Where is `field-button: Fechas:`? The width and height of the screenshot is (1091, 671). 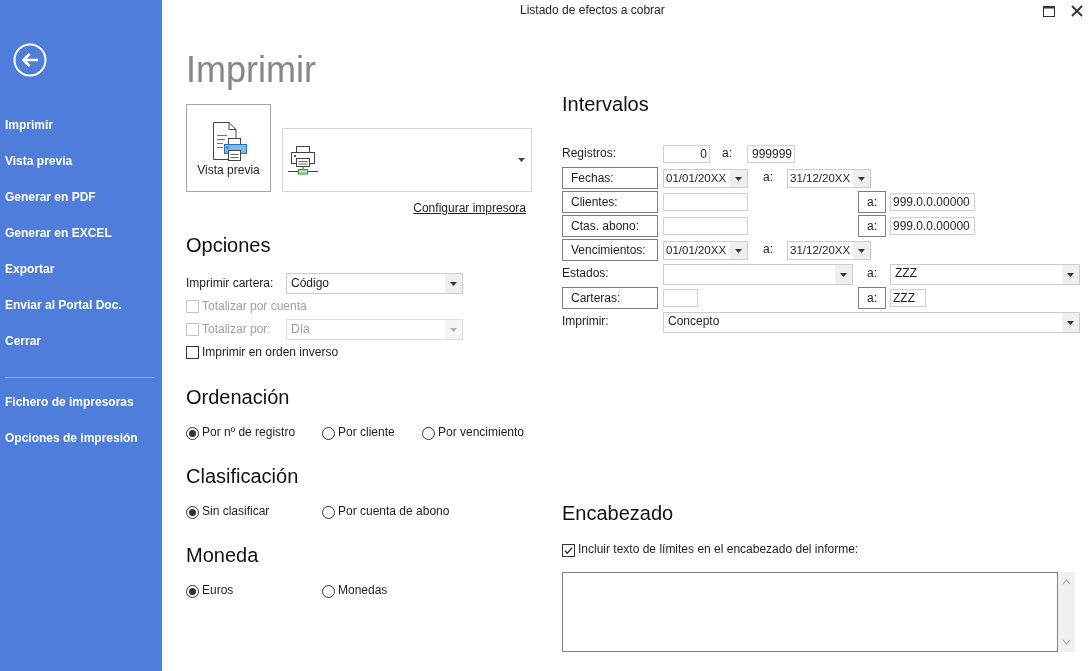
field-button: Fechas: is located at coordinates (610, 178).